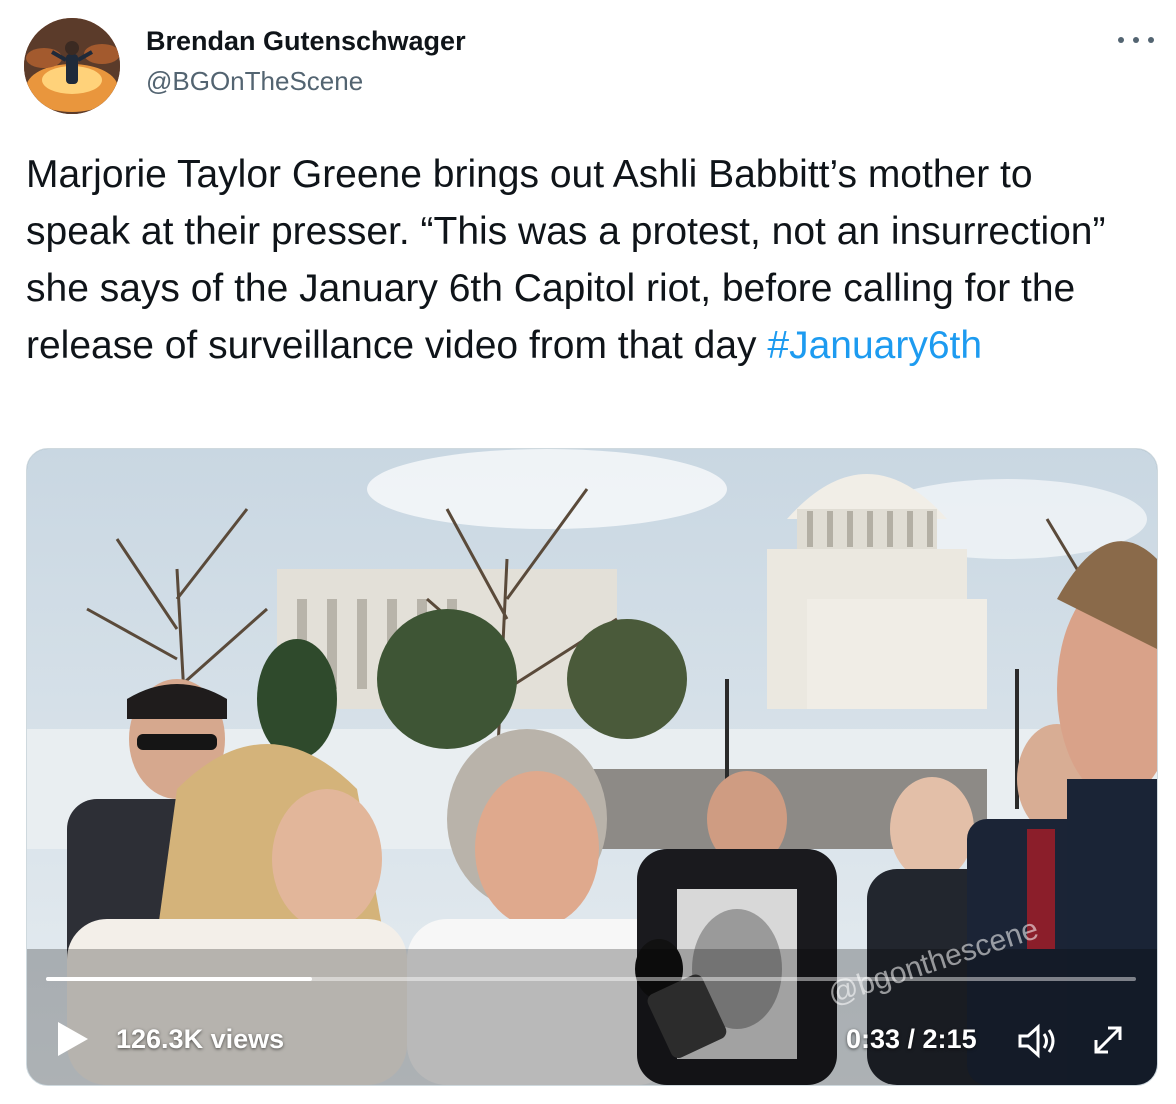 Image resolution: width=1176 pixels, height=1104 pixels. Describe the element at coordinates (591, 979) in the screenshot. I see `video-progress-bar` at that location.